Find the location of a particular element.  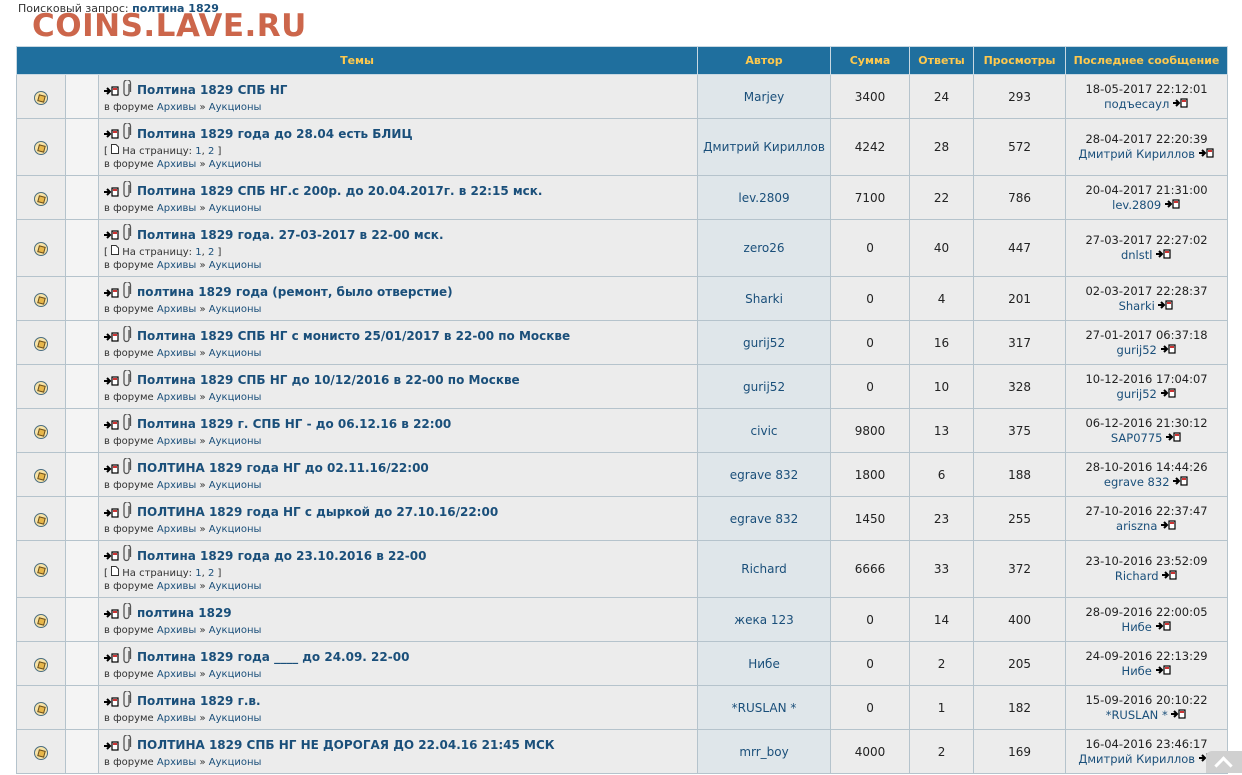

topic-title-link: Полтина 1829 года ____ до 24.09. 22-00 is located at coordinates (273, 657).